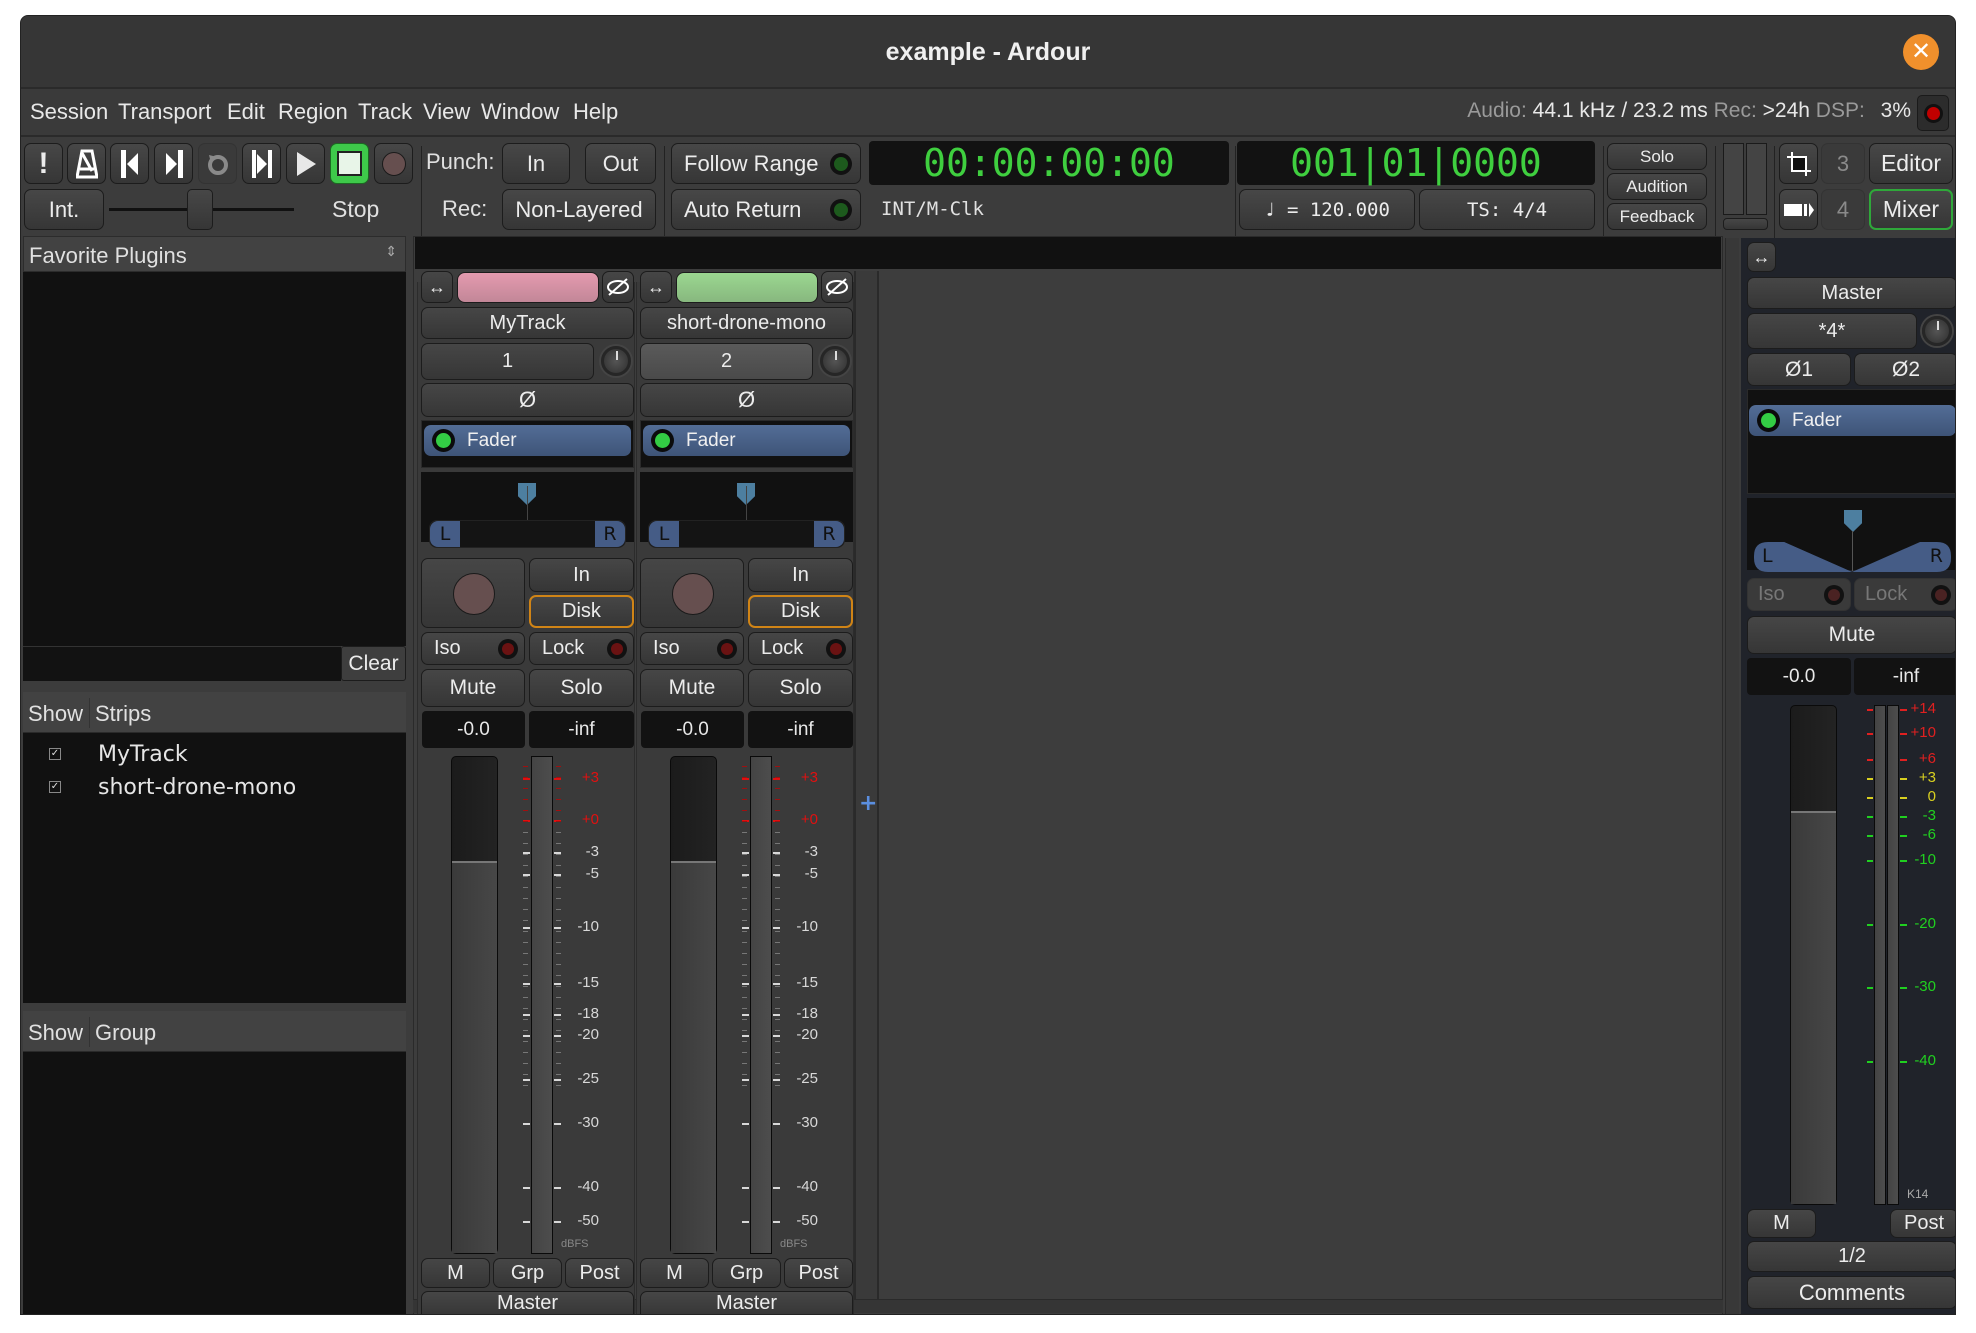 The width and height of the screenshot is (1976, 1333). Describe the element at coordinates (214, 788) in the screenshot. I see `strip-list-item: ✓ short-drone-mono` at that location.